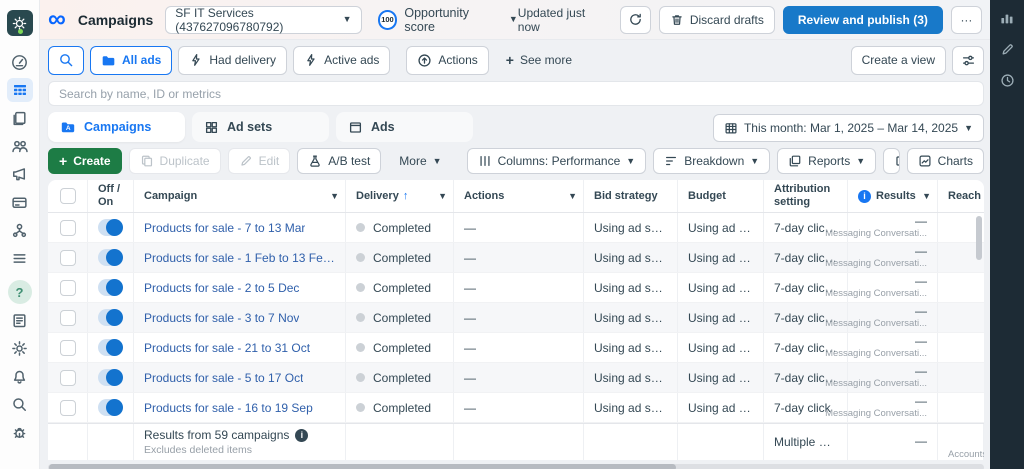 The image size is (1024, 469). What do you see at coordinates (239, 258) in the screenshot?
I see `campaign-name-link: Products for sale - 1 Feb to 13 Feb 2022` at bounding box center [239, 258].